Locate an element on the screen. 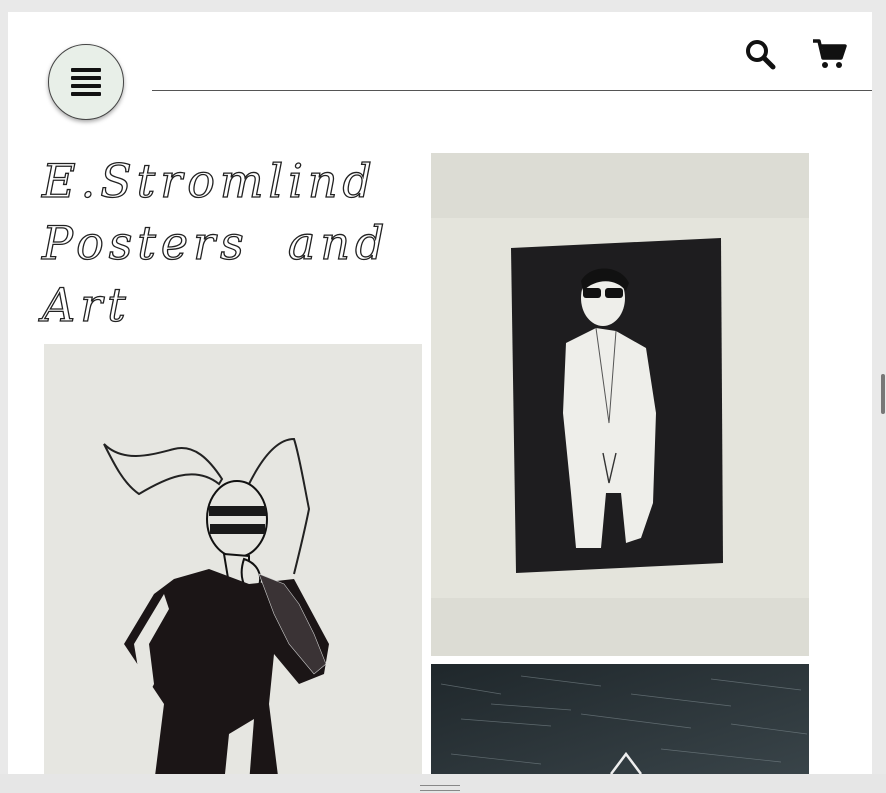 The width and height of the screenshot is (886, 793). menu-button is located at coordinates (86, 82).